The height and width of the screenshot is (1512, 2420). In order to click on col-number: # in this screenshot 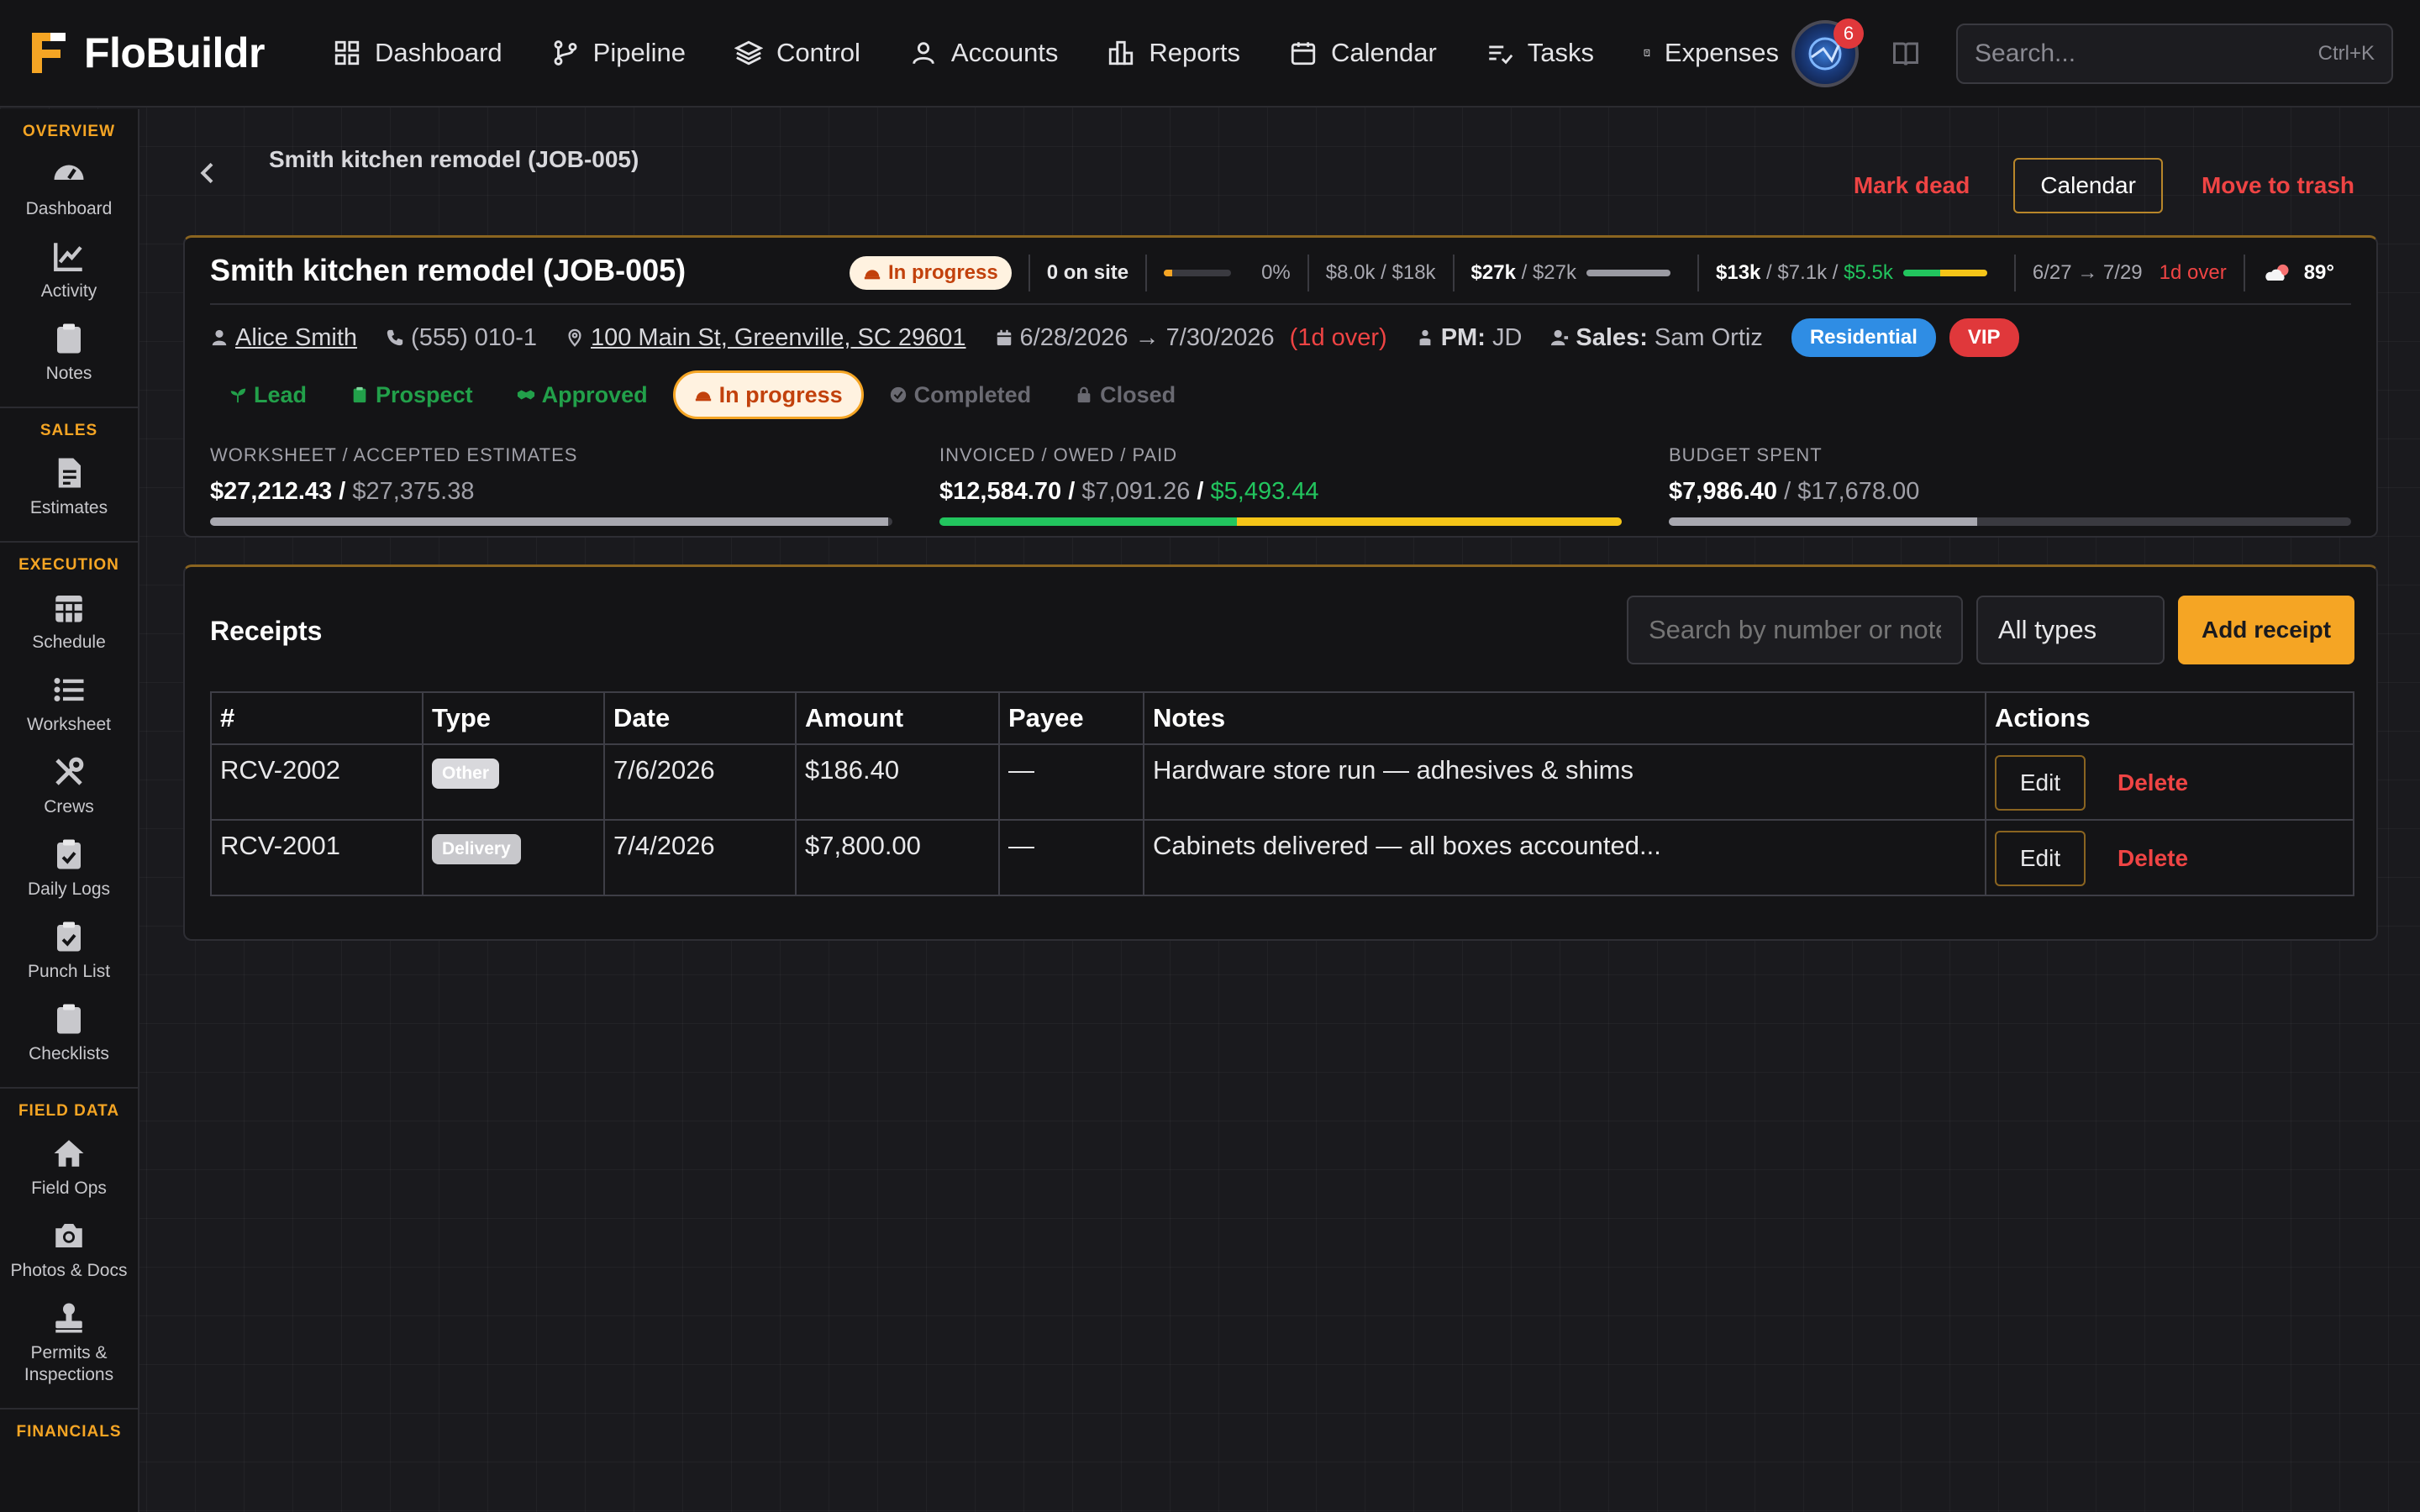, I will do `click(317, 718)`.